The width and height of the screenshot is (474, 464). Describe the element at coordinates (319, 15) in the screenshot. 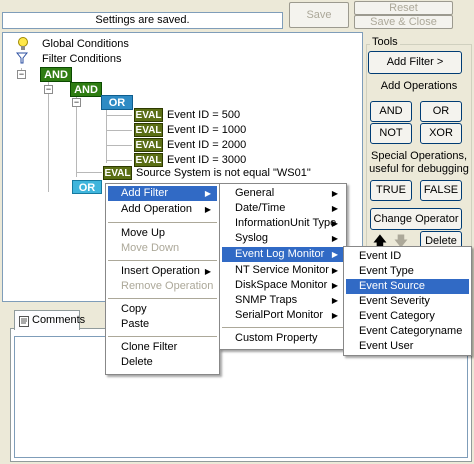

I see `save-button: Save` at that location.